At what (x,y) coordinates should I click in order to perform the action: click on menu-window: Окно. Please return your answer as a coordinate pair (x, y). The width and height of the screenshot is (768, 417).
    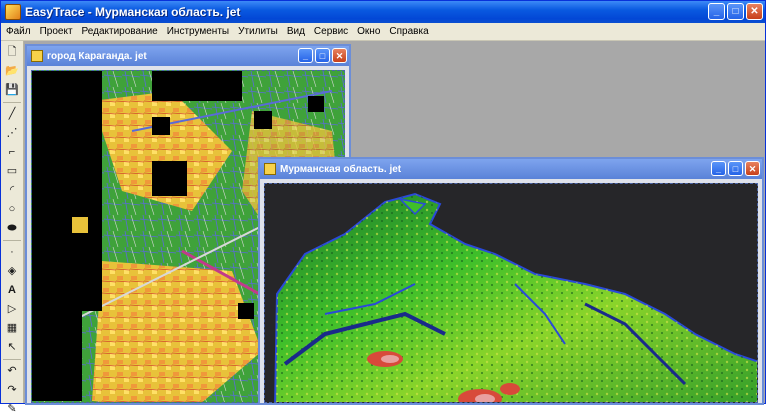
    Looking at the image, I should click on (368, 31).